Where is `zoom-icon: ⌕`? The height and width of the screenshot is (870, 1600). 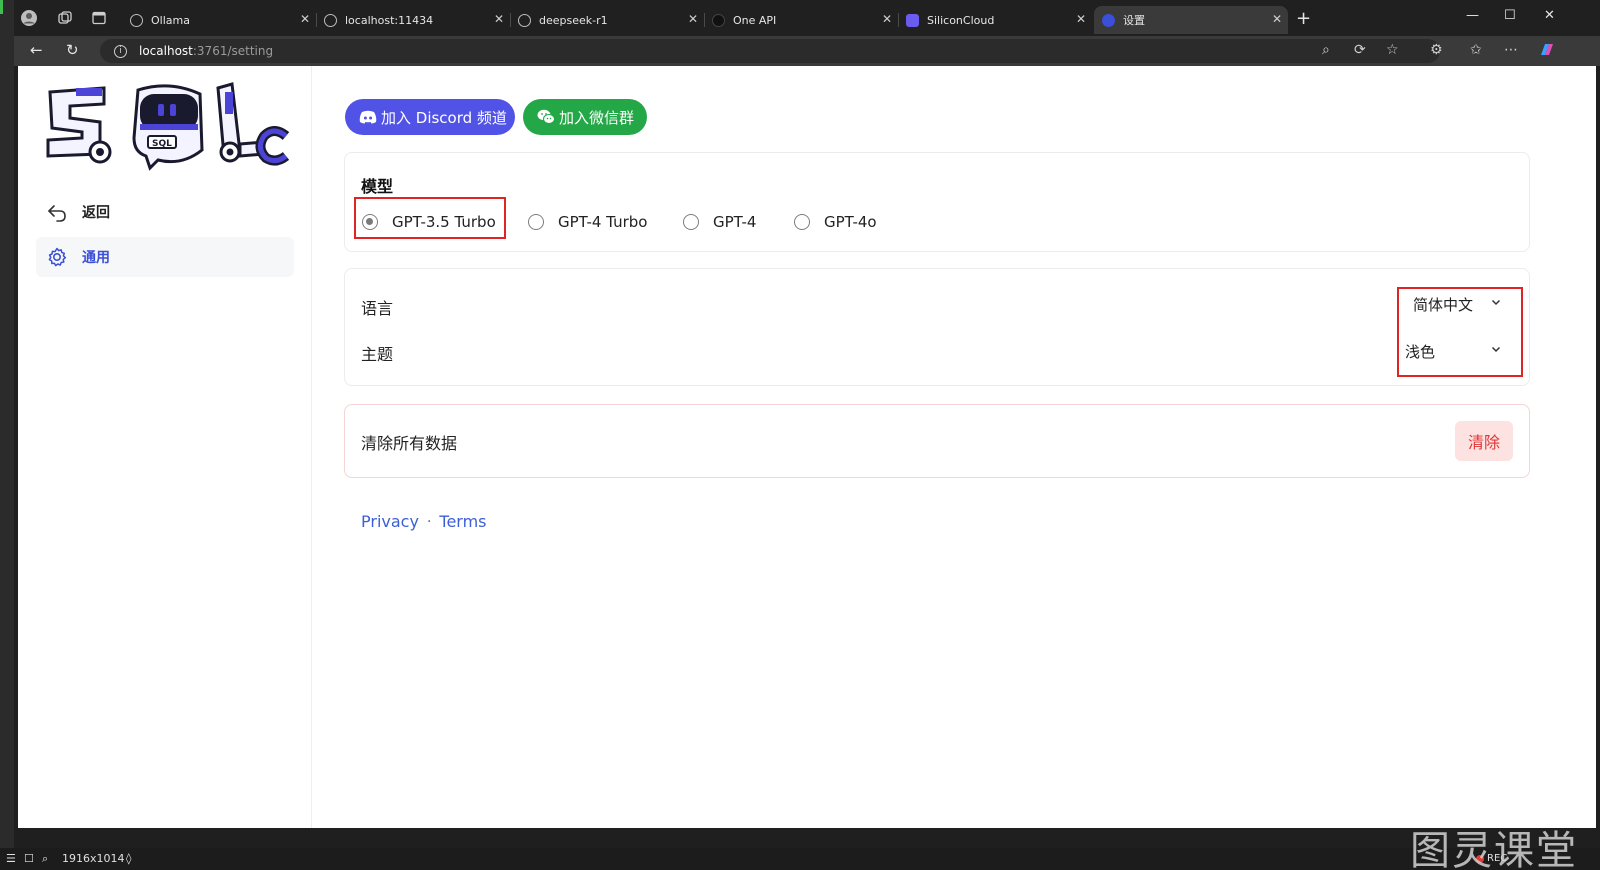 zoom-icon: ⌕ is located at coordinates (1326, 50).